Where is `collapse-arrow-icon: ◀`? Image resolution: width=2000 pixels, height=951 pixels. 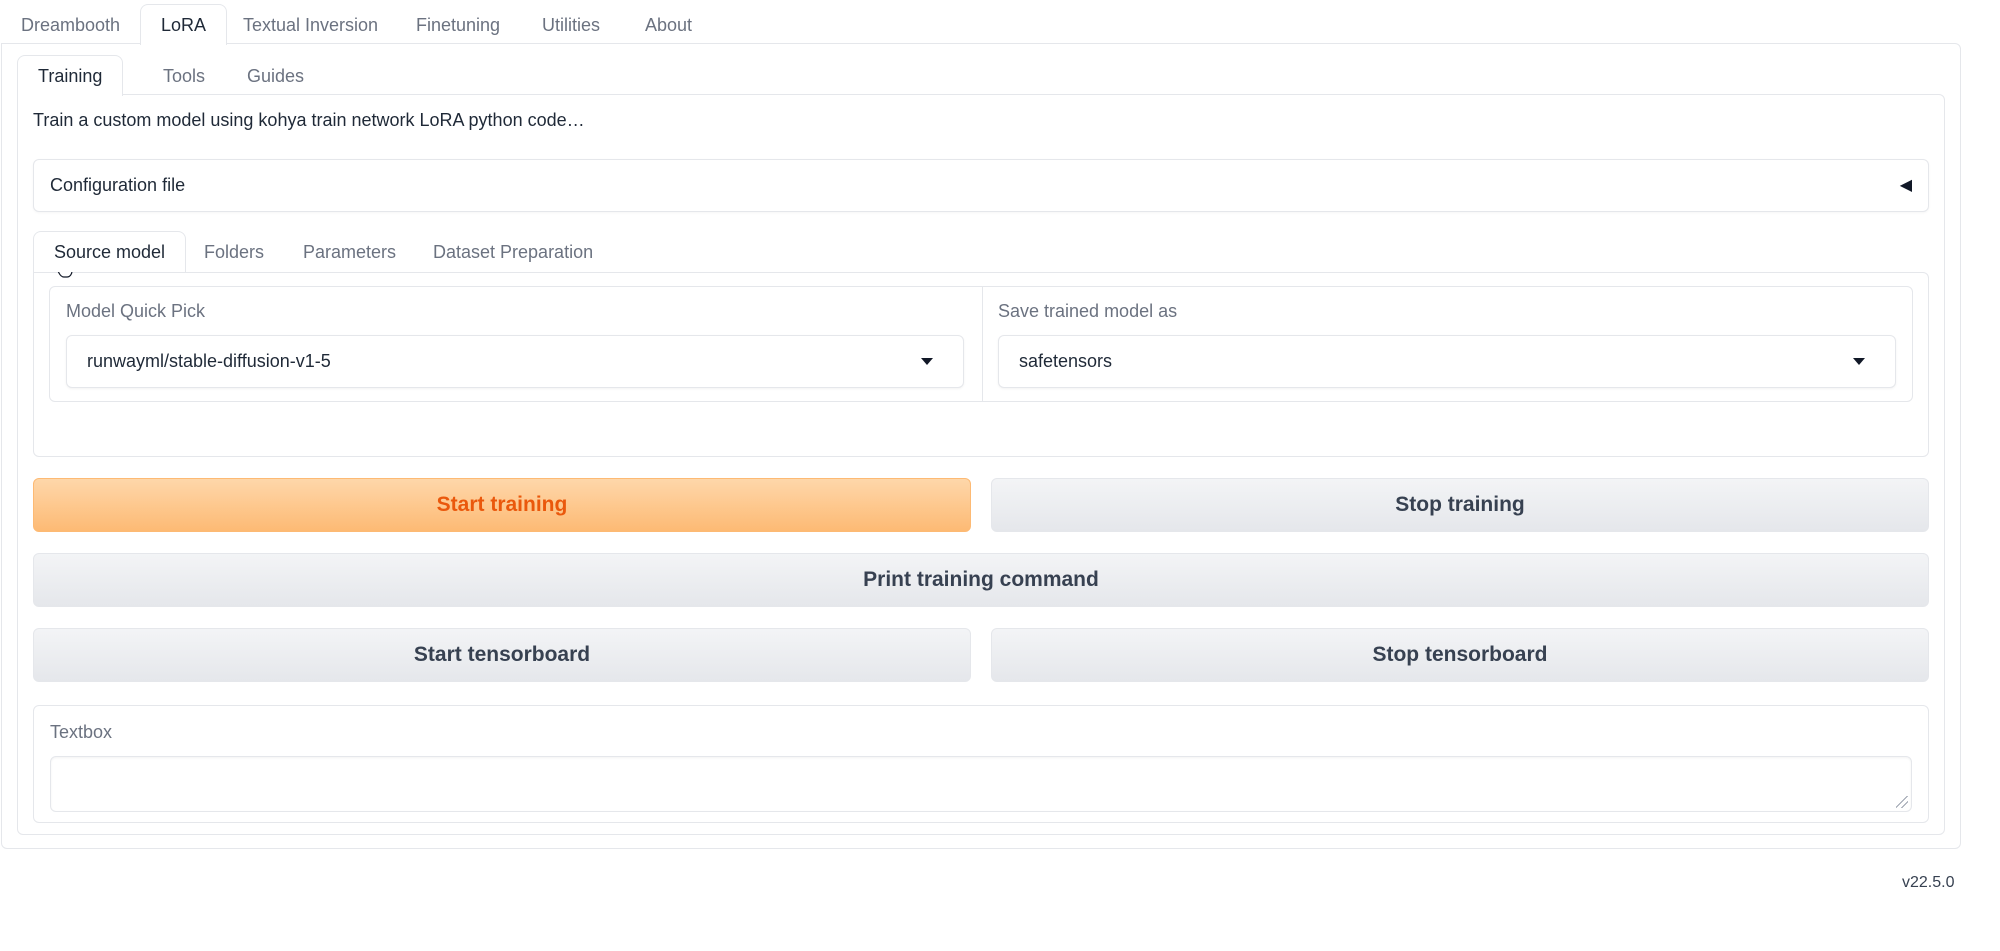
collapse-arrow-icon: ◀ is located at coordinates (1906, 185).